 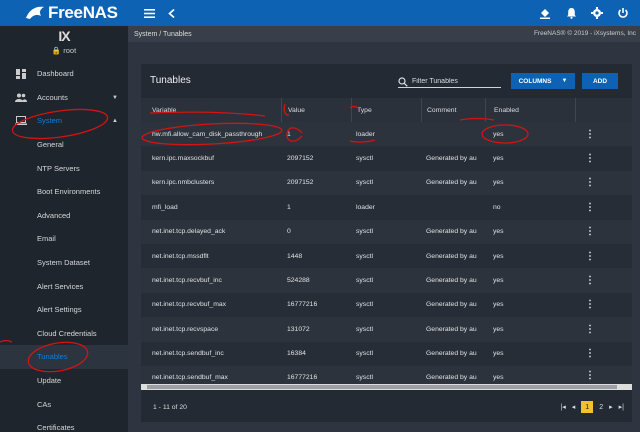 I want to click on page-1-button: 1, so click(x=587, y=407).